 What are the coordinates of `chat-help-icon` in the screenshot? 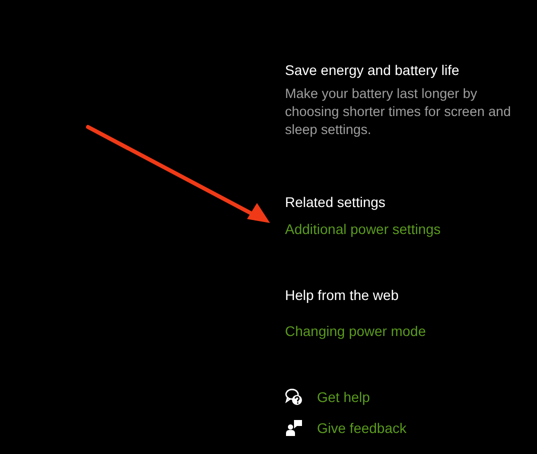 It's located at (294, 397).